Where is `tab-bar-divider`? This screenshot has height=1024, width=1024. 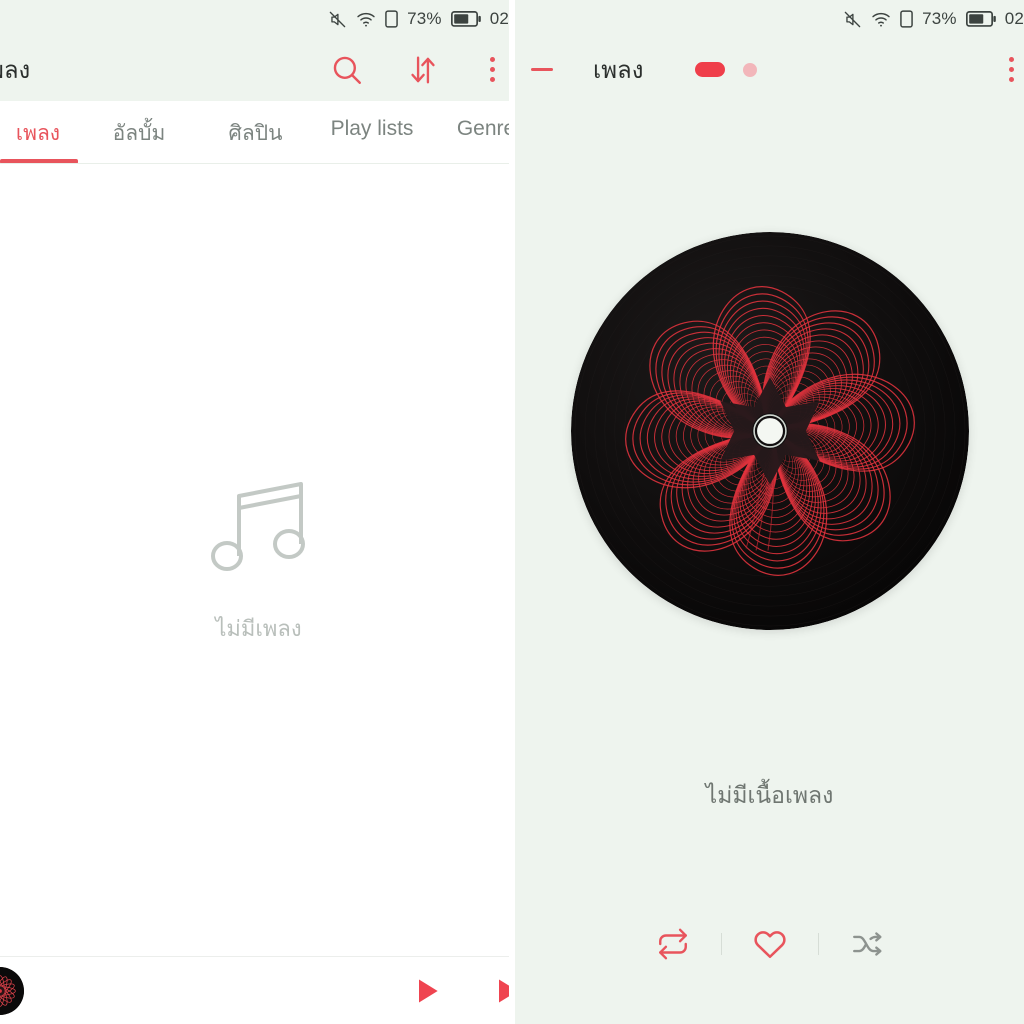
tab-bar-divider is located at coordinates (254, 163).